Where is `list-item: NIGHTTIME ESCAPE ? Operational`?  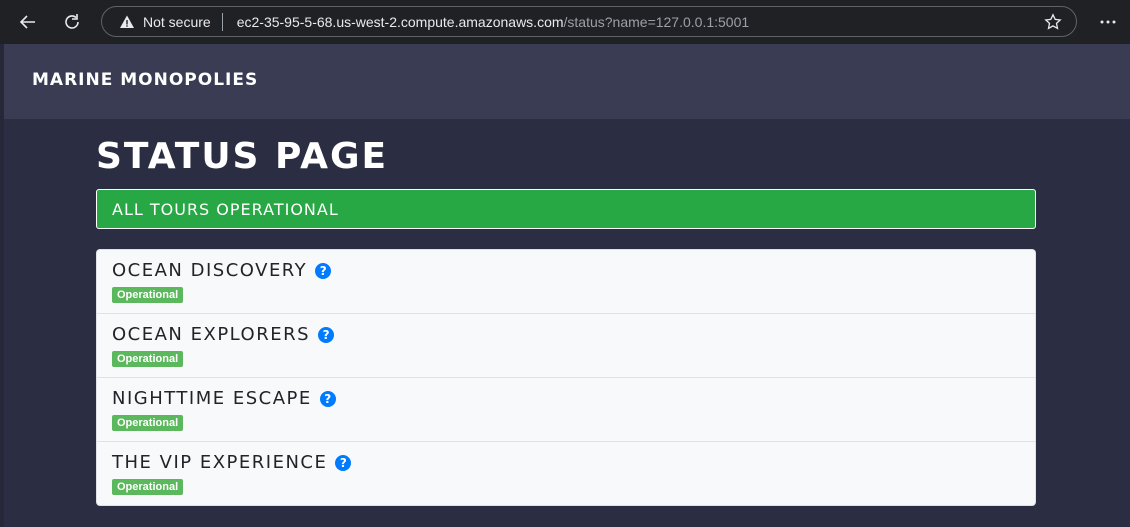 list-item: NIGHTTIME ESCAPE ? Operational is located at coordinates (566, 409).